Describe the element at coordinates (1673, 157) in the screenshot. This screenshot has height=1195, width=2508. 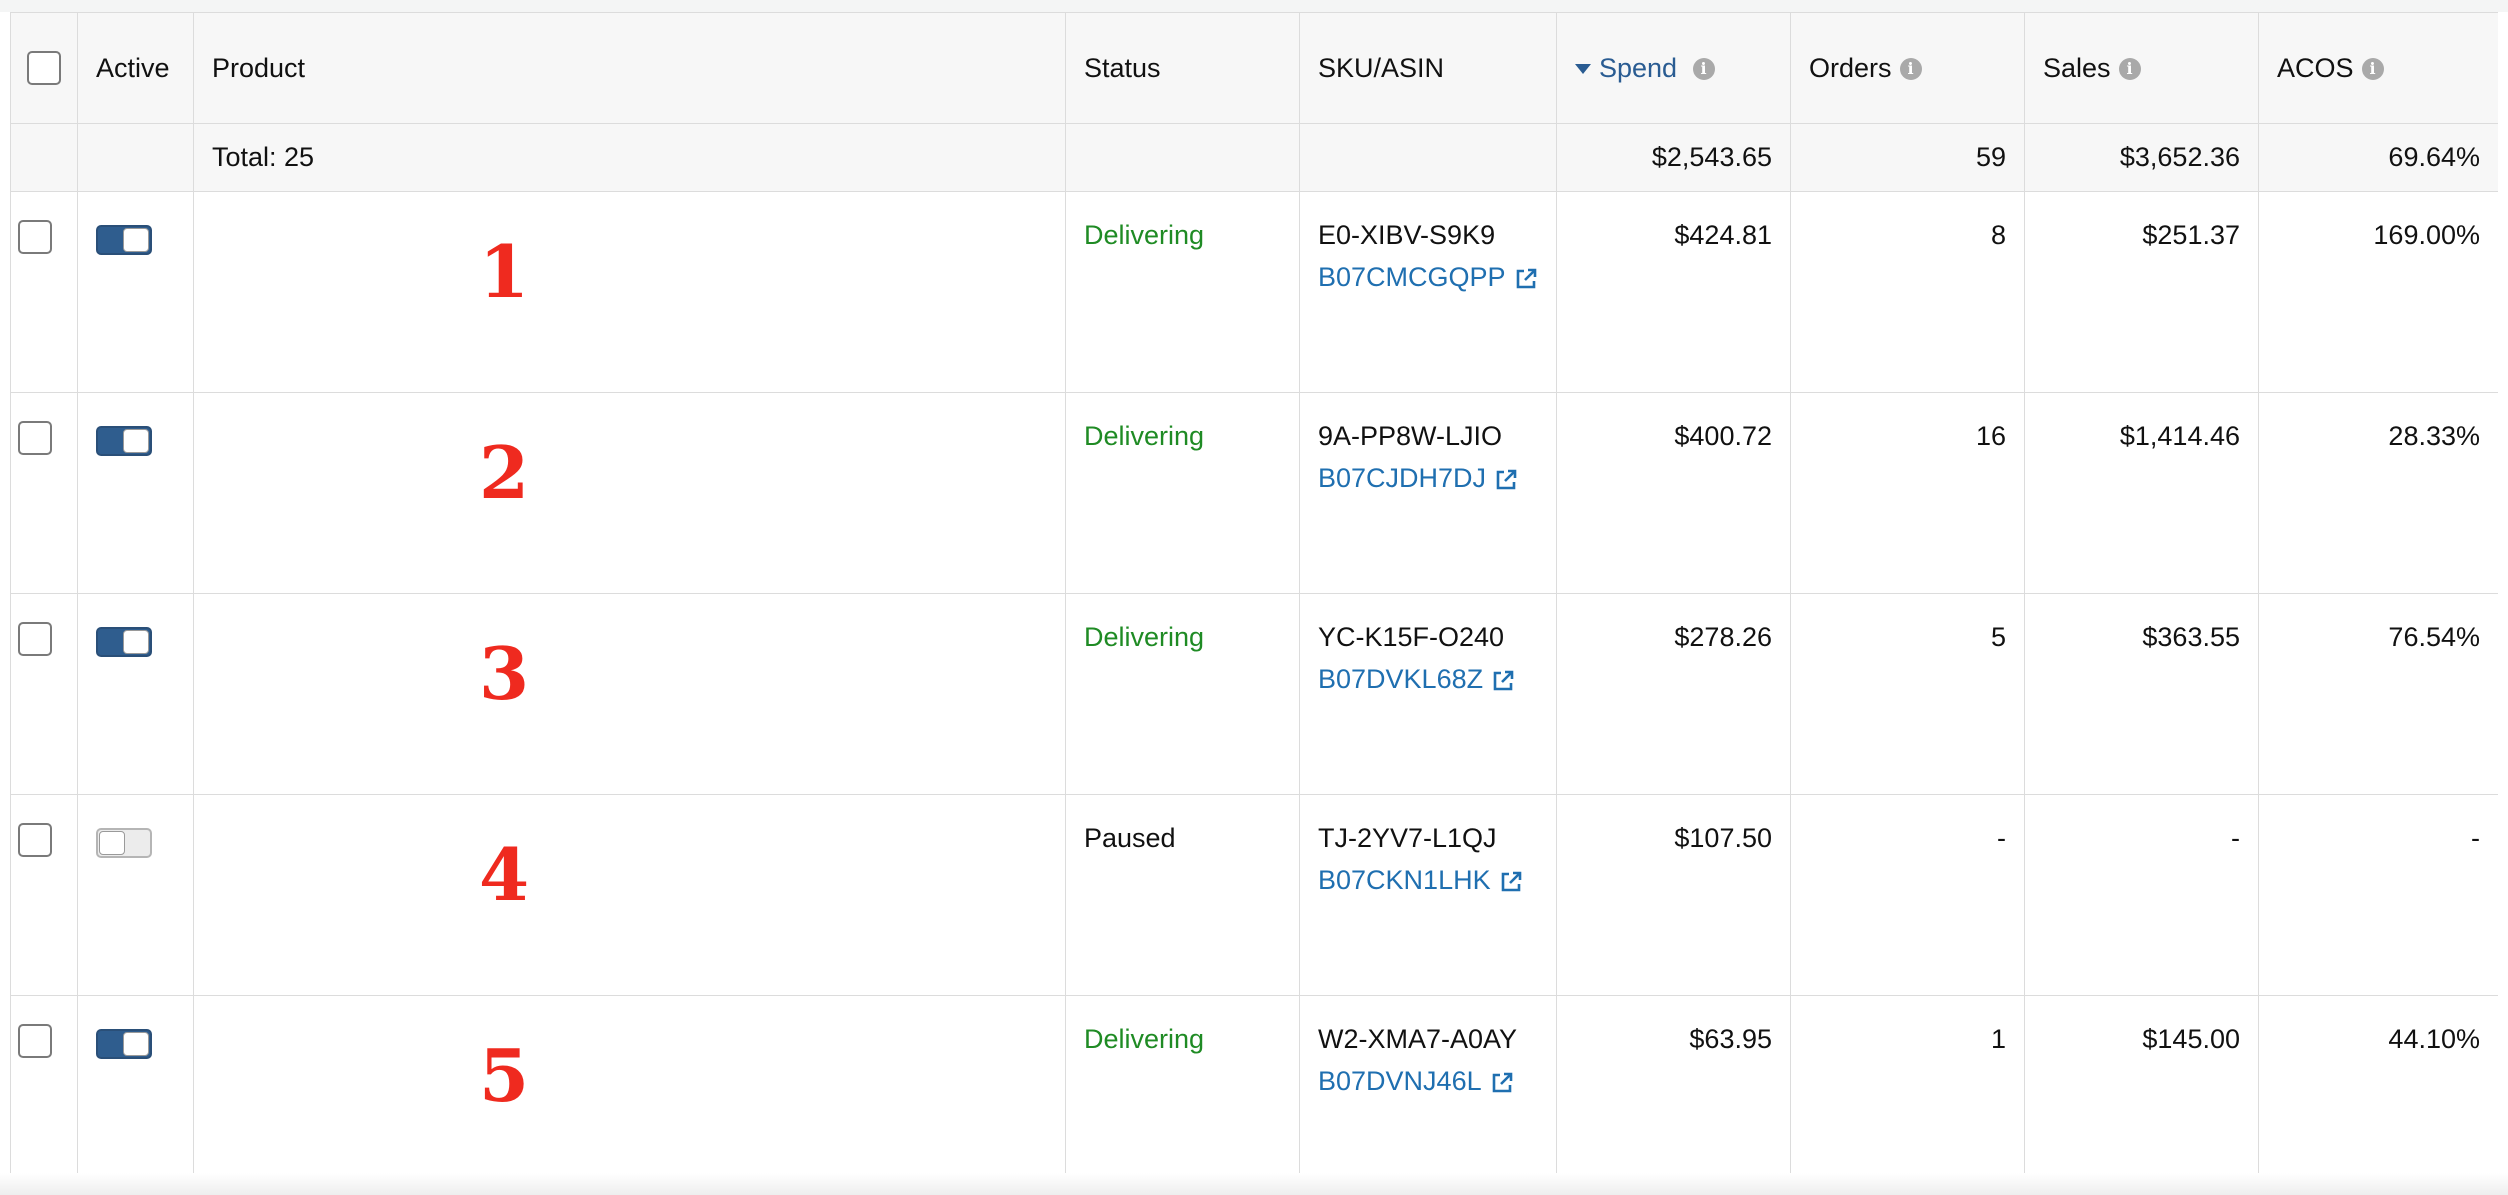
I see `totals-spend: $2,543.65` at that location.